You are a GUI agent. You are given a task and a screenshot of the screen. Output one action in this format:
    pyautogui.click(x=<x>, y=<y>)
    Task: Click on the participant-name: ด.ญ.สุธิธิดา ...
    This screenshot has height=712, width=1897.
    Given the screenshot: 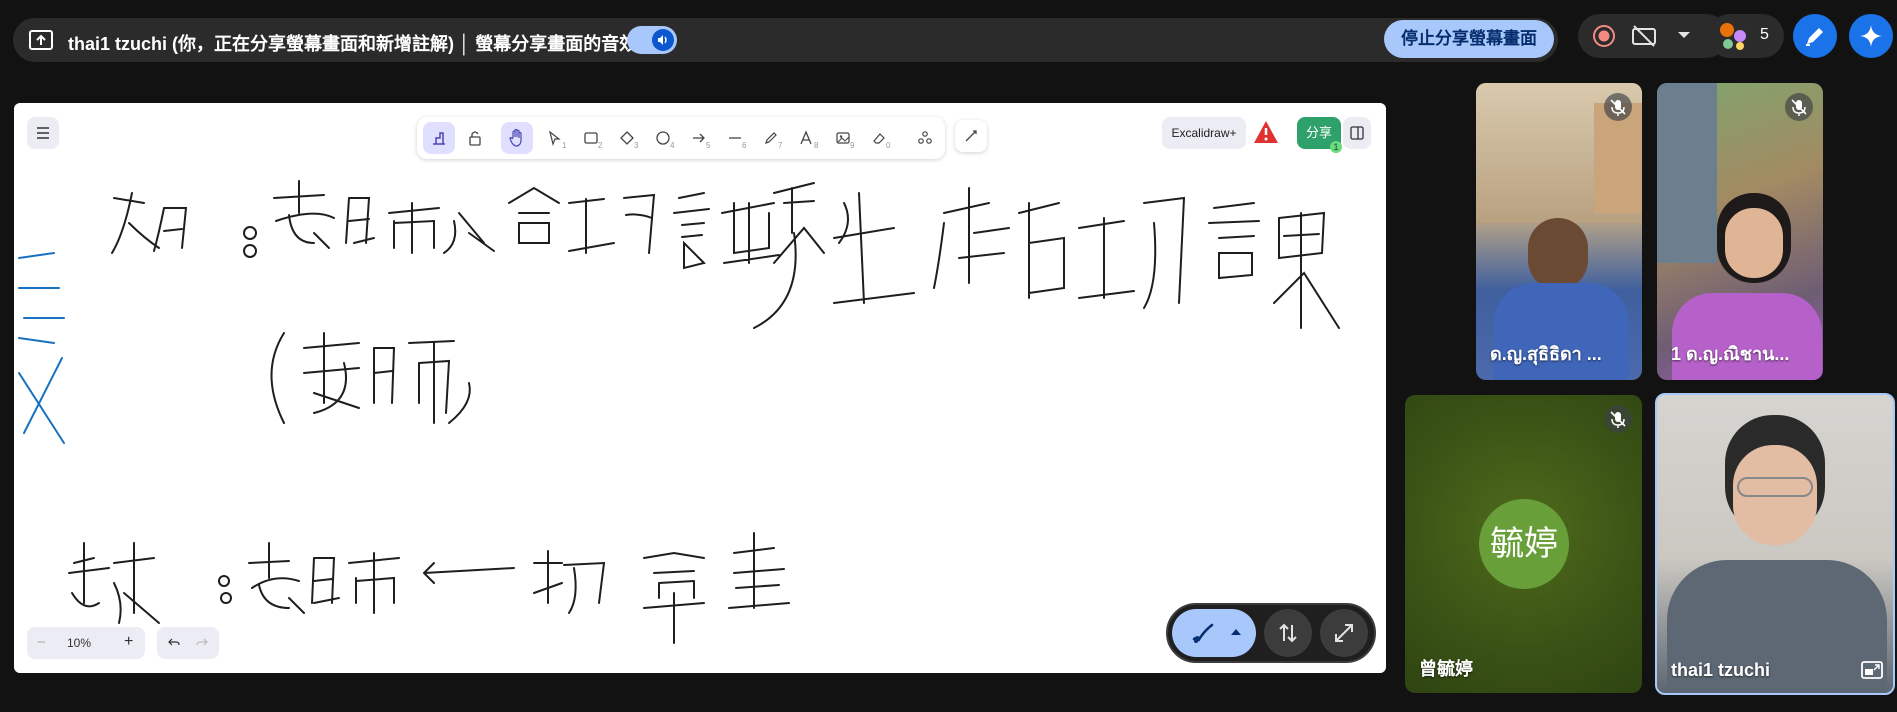 What is the action you would take?
    pyautogui.click(x=1546, y=354)
    